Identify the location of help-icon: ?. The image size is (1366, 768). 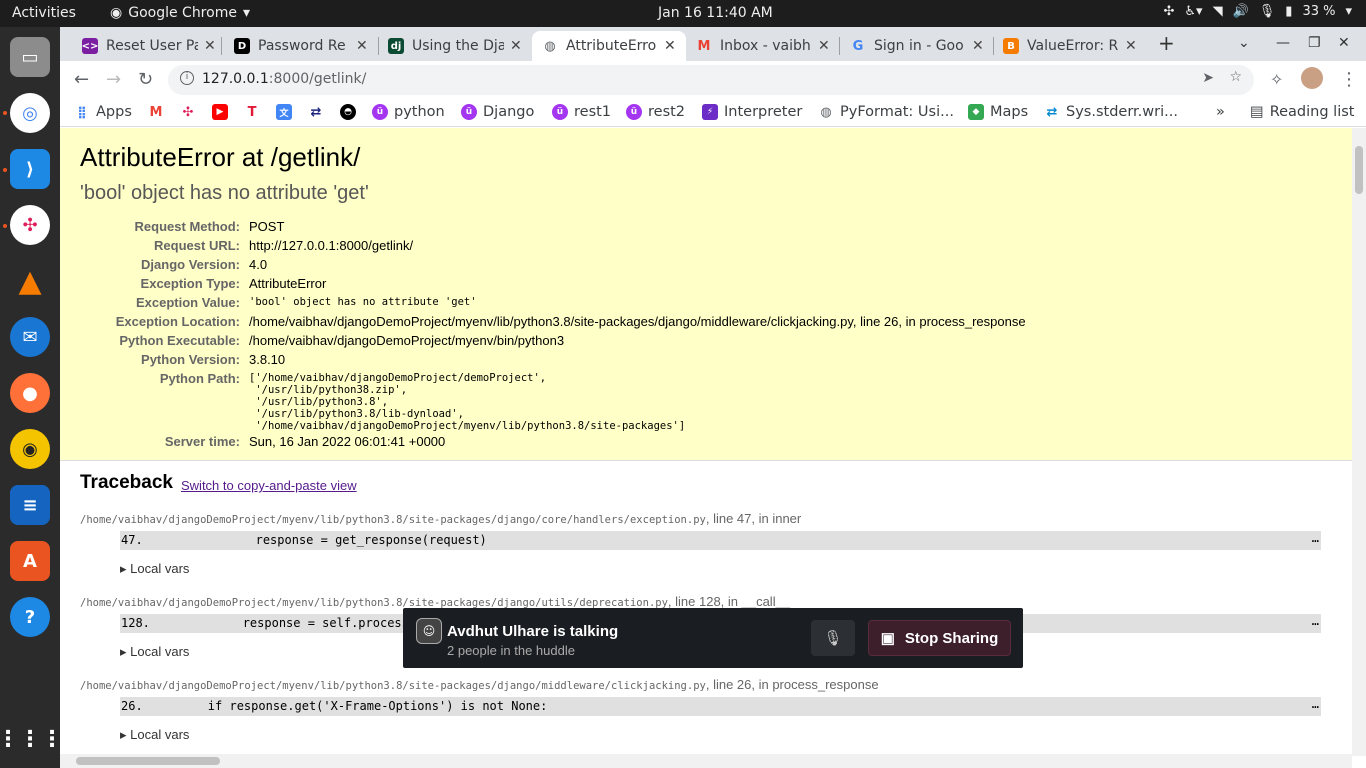
(30, 617).